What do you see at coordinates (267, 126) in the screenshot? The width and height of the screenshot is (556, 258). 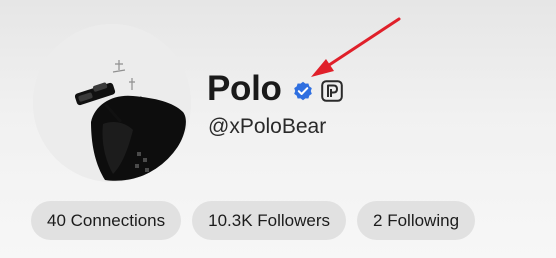 I see `user-handle: @xPoloBear` at bounding box center [267, 126].